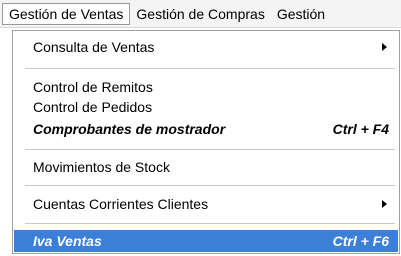  What do you see at coordinates (93, 87) in the screenshot?
I see `menu-item-label: Control de Remitos` at bounding box center [93, 87].